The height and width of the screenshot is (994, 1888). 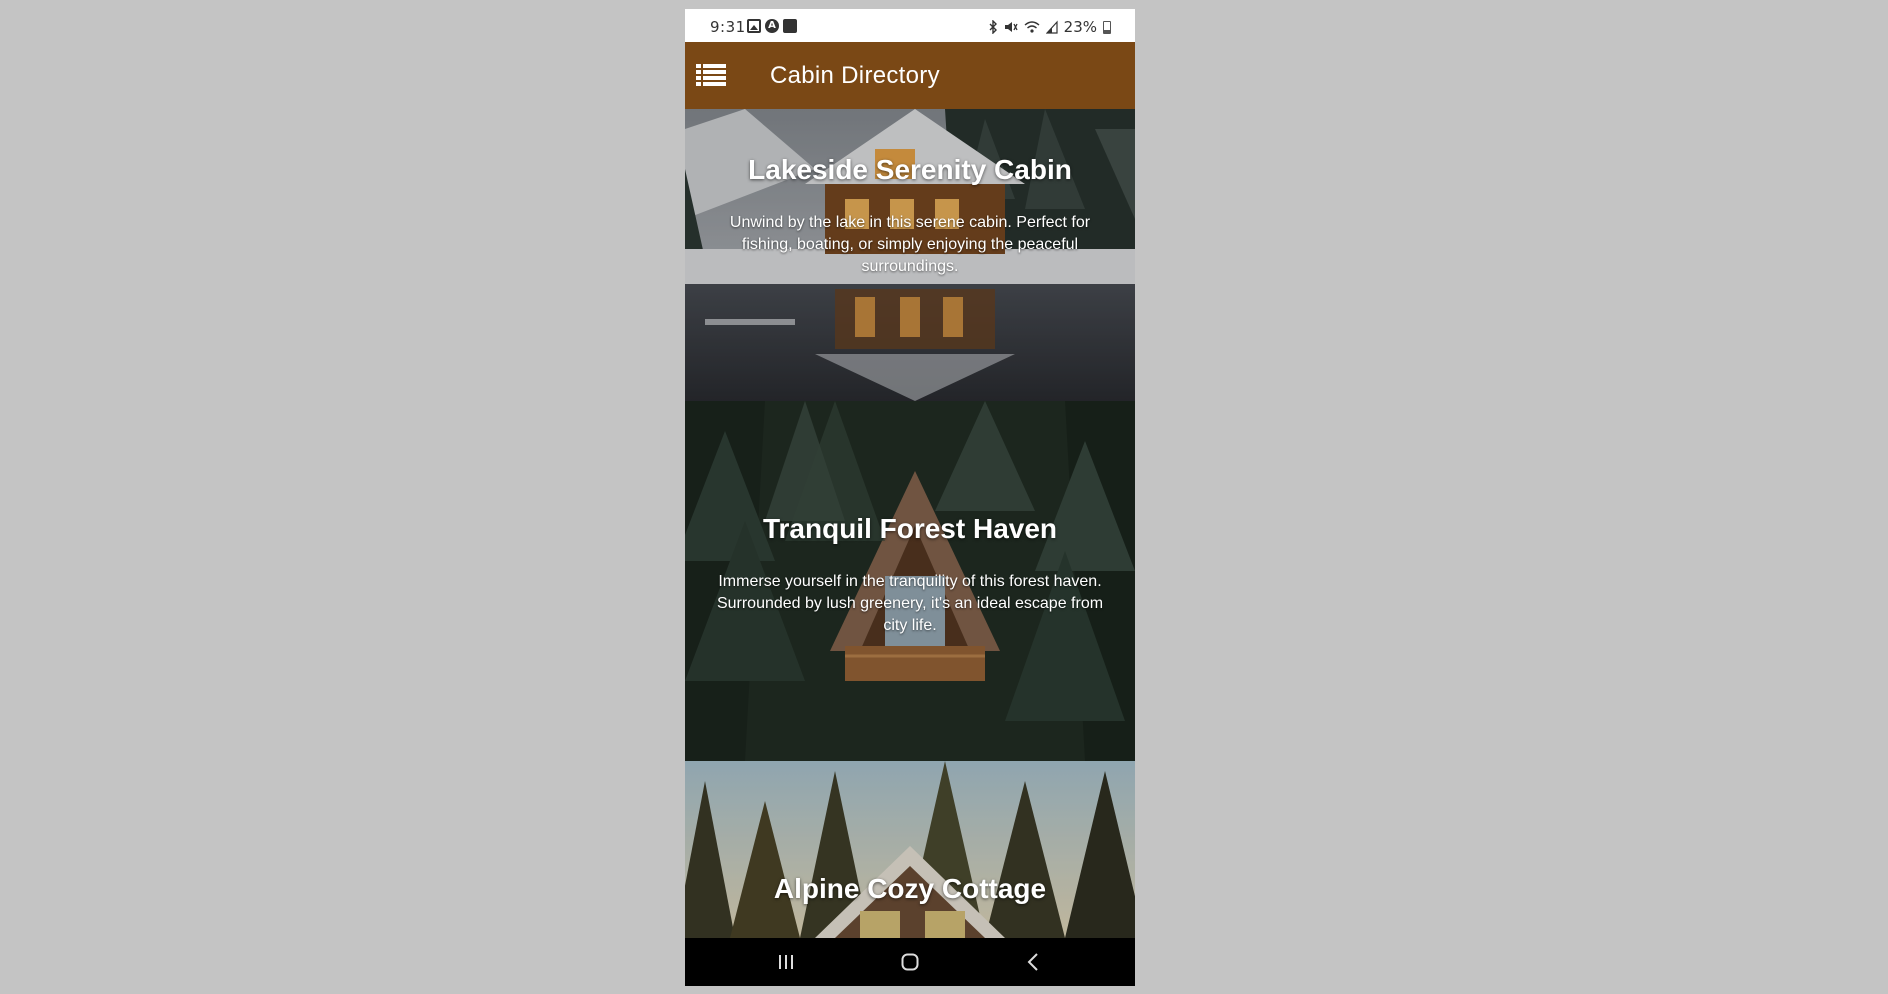 What do you see at coordinates (1033, 962) in the screenshot?
I see `back-icon` at bounding box center [1033, 962].